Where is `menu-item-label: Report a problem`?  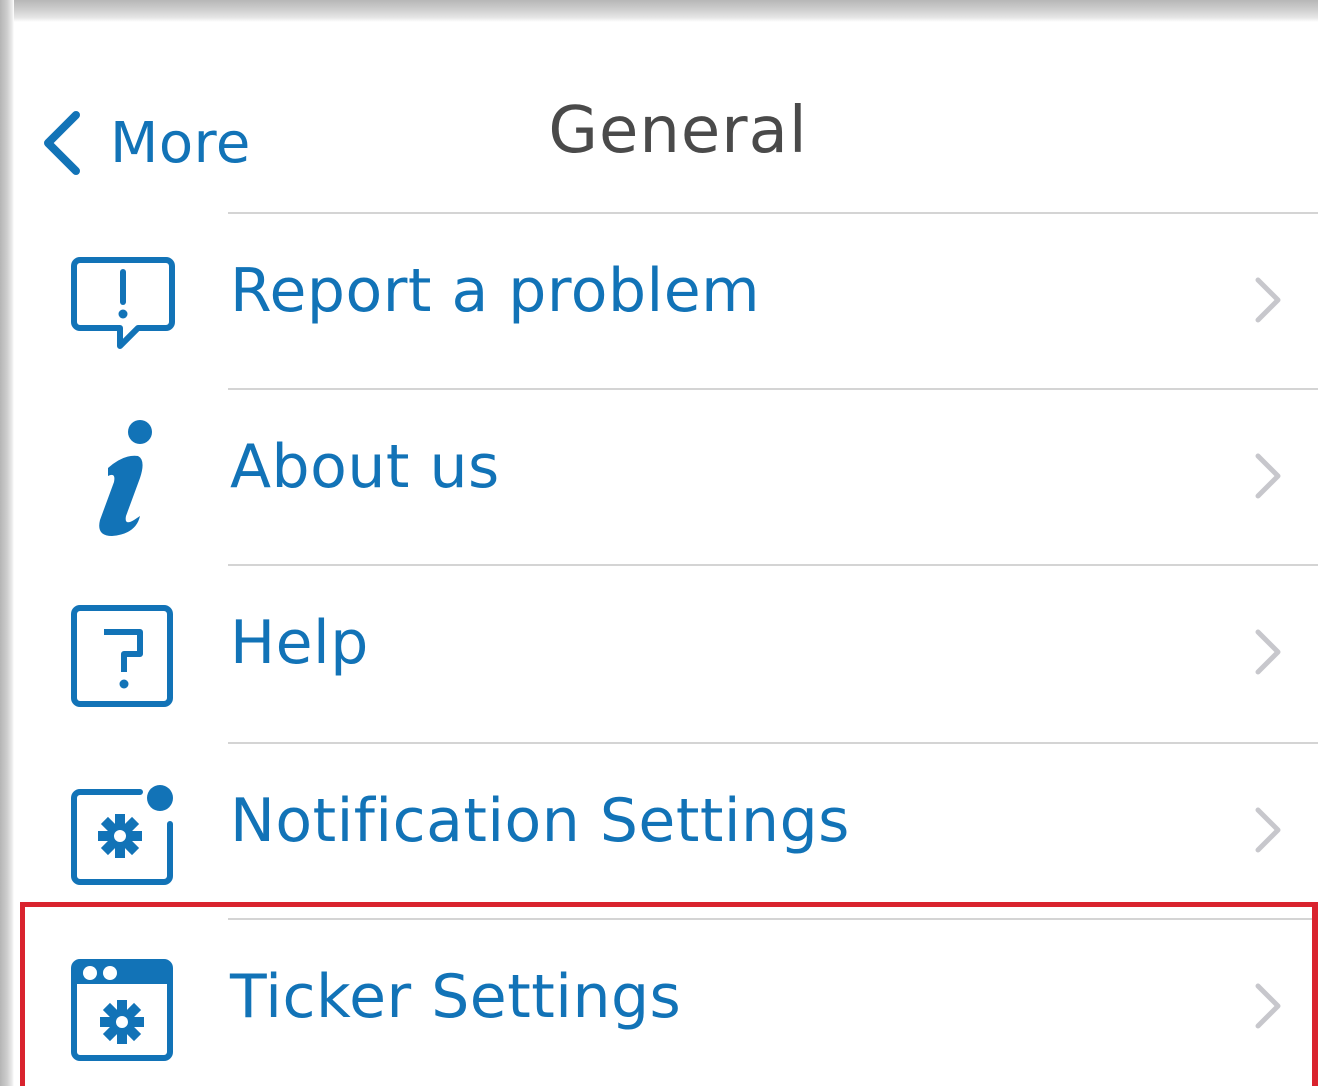
menu-item-label: Report a problem is located at coordinates (495, 291).